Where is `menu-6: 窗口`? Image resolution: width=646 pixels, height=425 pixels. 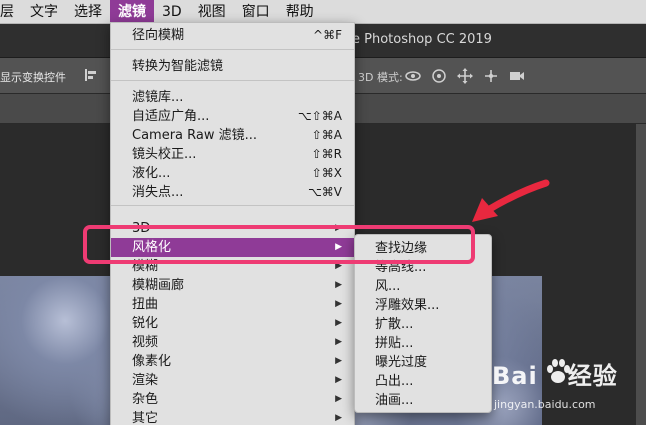
menu-6: 窗口 is located at coordinates (256, 12).